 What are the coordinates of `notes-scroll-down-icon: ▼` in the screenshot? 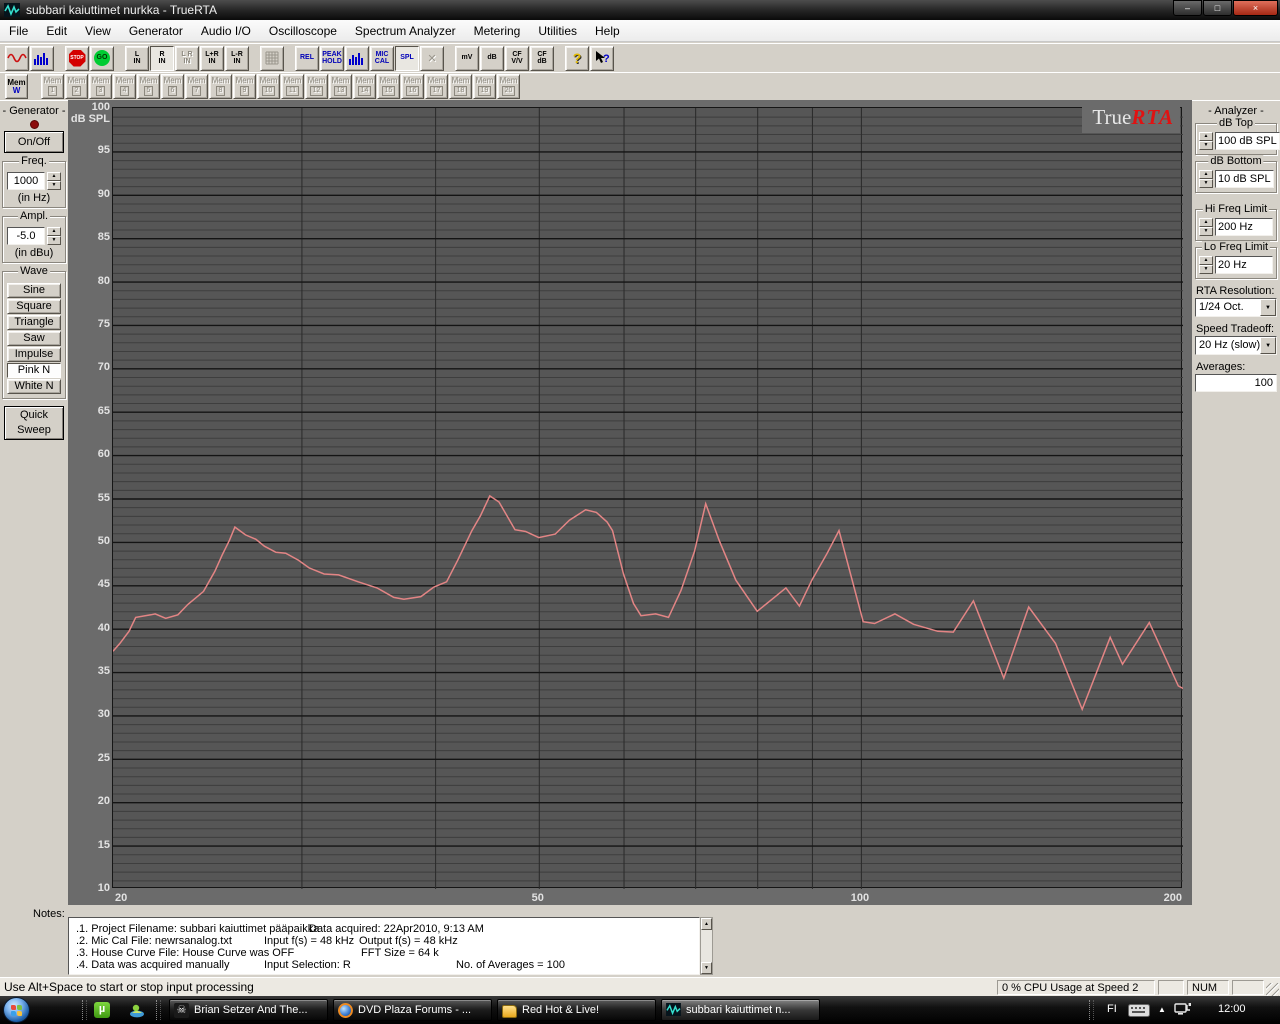 It's located at (706, 968).